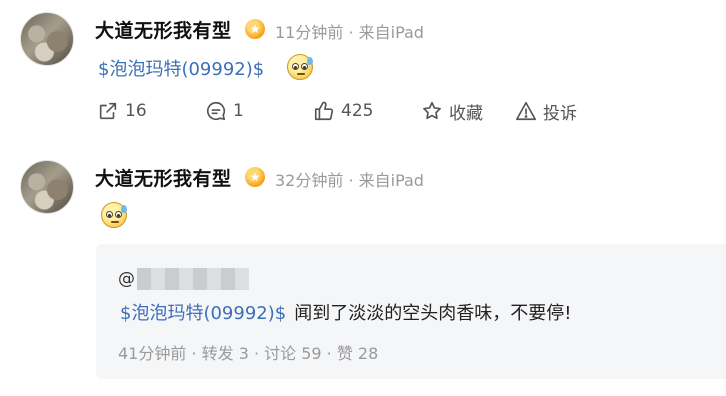  Describe the element at coordinates (349, 180) in the screenshot. I see `post-meta: 32分钟前 · 来自iPad` at that location.